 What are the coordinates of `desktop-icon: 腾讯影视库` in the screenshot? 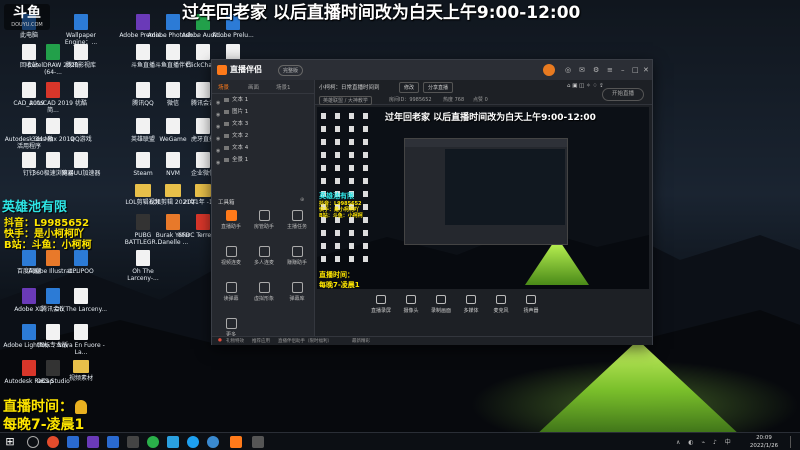 It's located at (81, 56).